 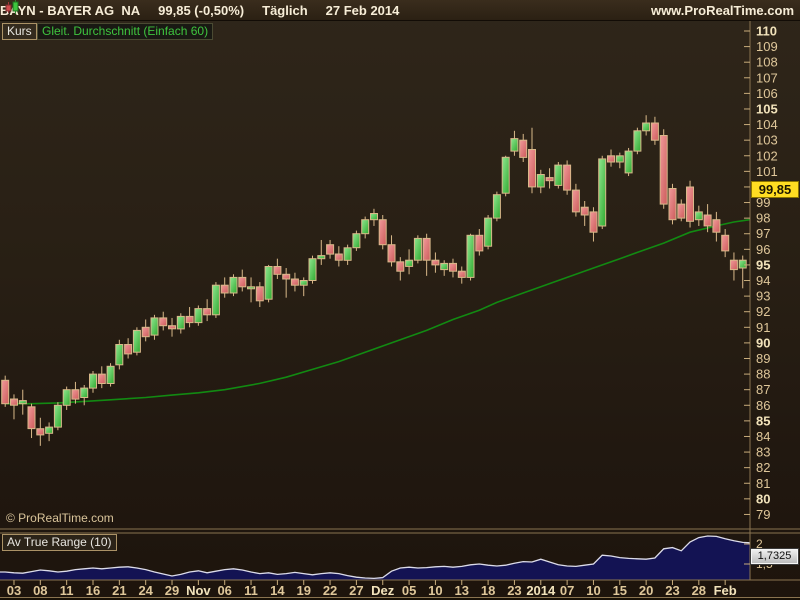 What do you see at coordinates (763, 342) in the screenshot?
I see `svg-text: 90` at bounding box center [763, 342].